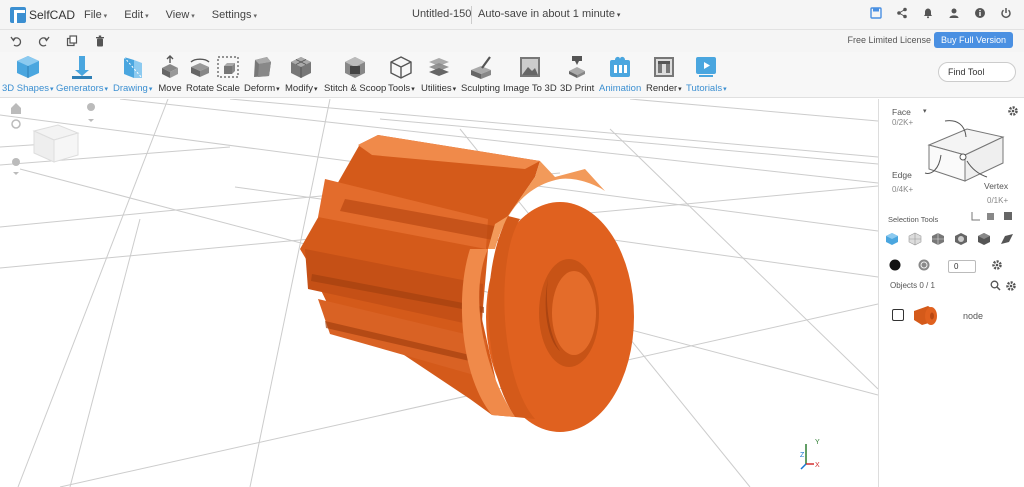  Describe the element at coordinates (902, 13) in the screenshot. I see `share-icon` at that location.